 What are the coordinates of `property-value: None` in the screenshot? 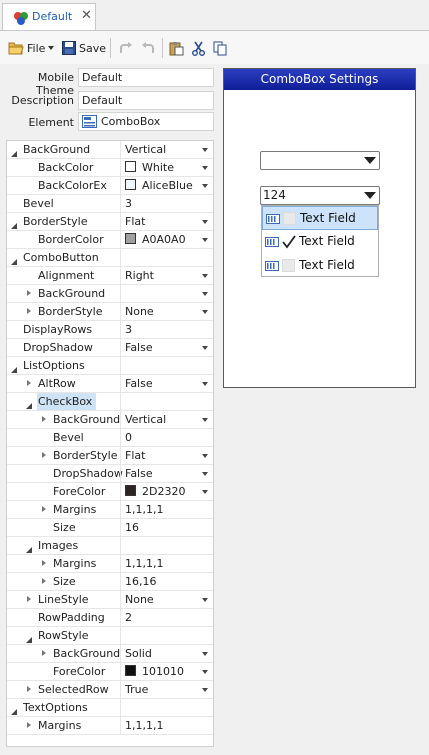 It's located at (166, 311).